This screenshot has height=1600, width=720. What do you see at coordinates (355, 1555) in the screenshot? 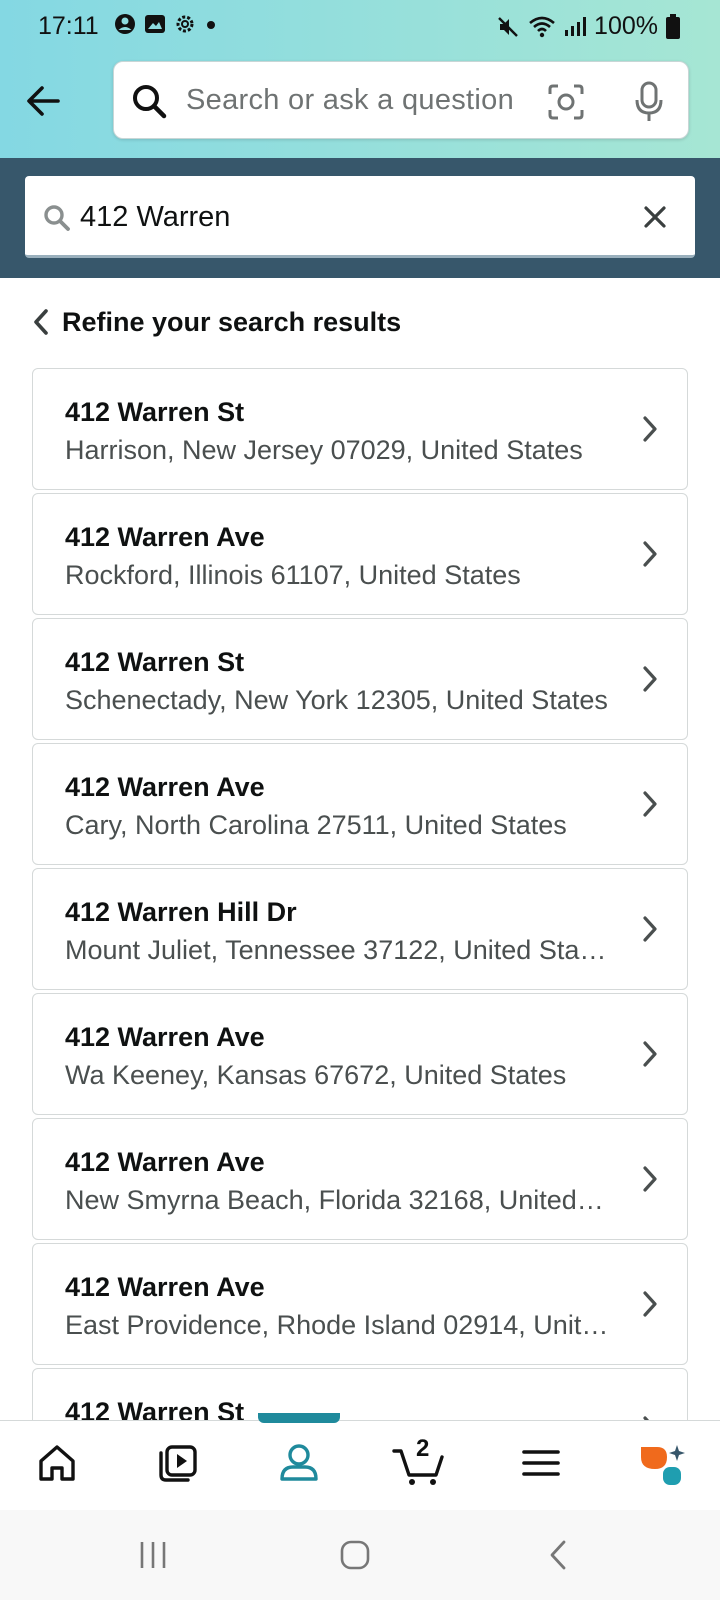
I see `home-button-icon` at bounding box center [355, 1555].